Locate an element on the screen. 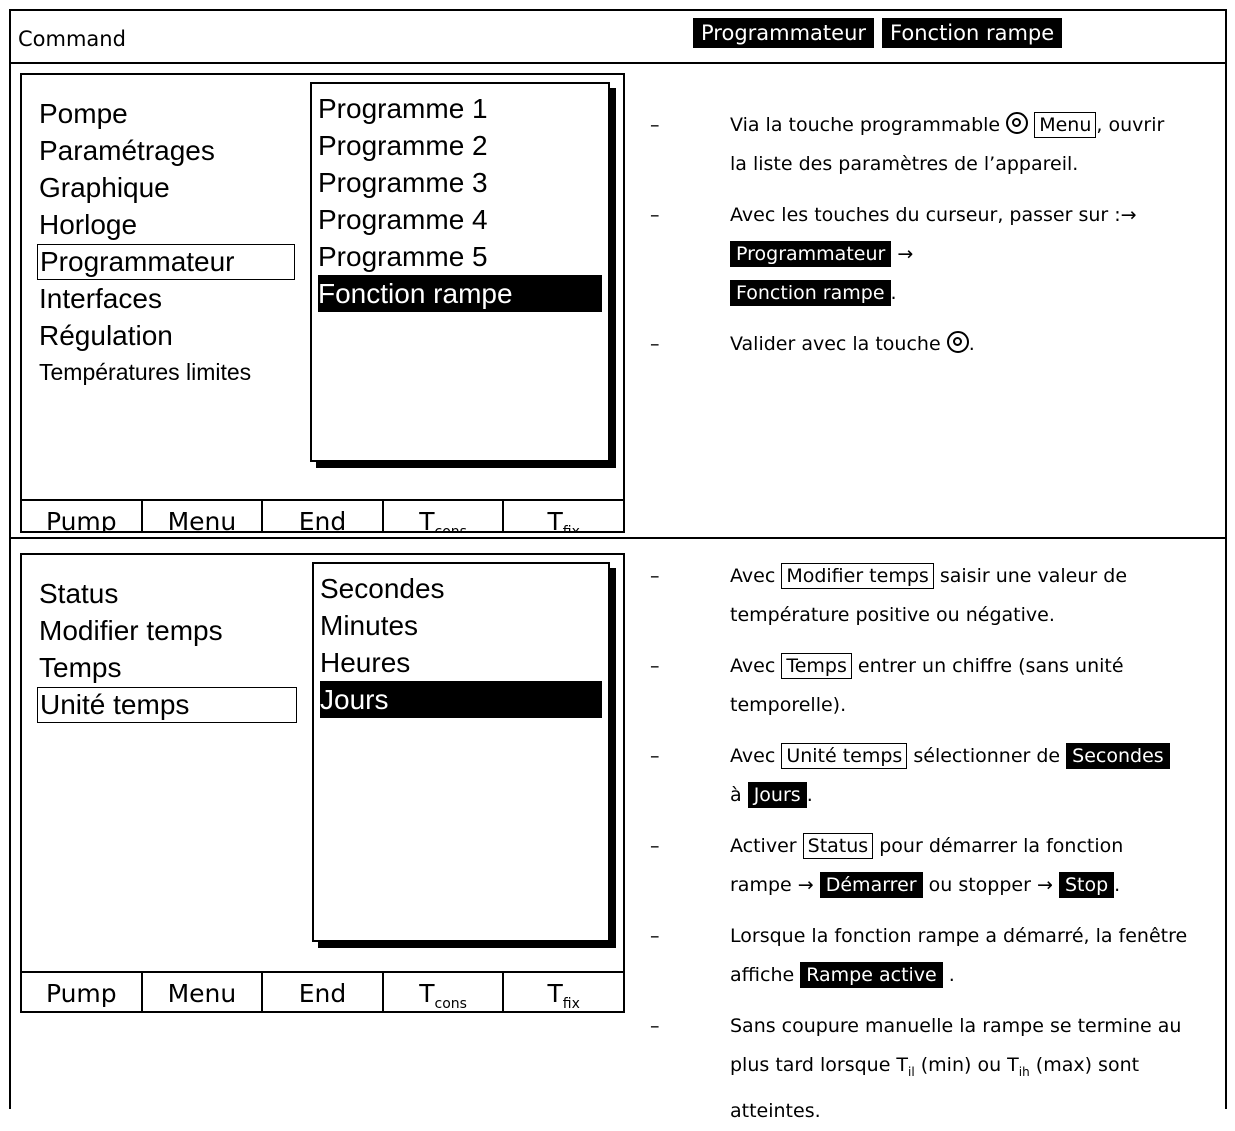 Image resolution: width=1235 pixels, height=1131 pixels. key-fonction-rampe: Fonction rampe is located at coordinates (810, 293).